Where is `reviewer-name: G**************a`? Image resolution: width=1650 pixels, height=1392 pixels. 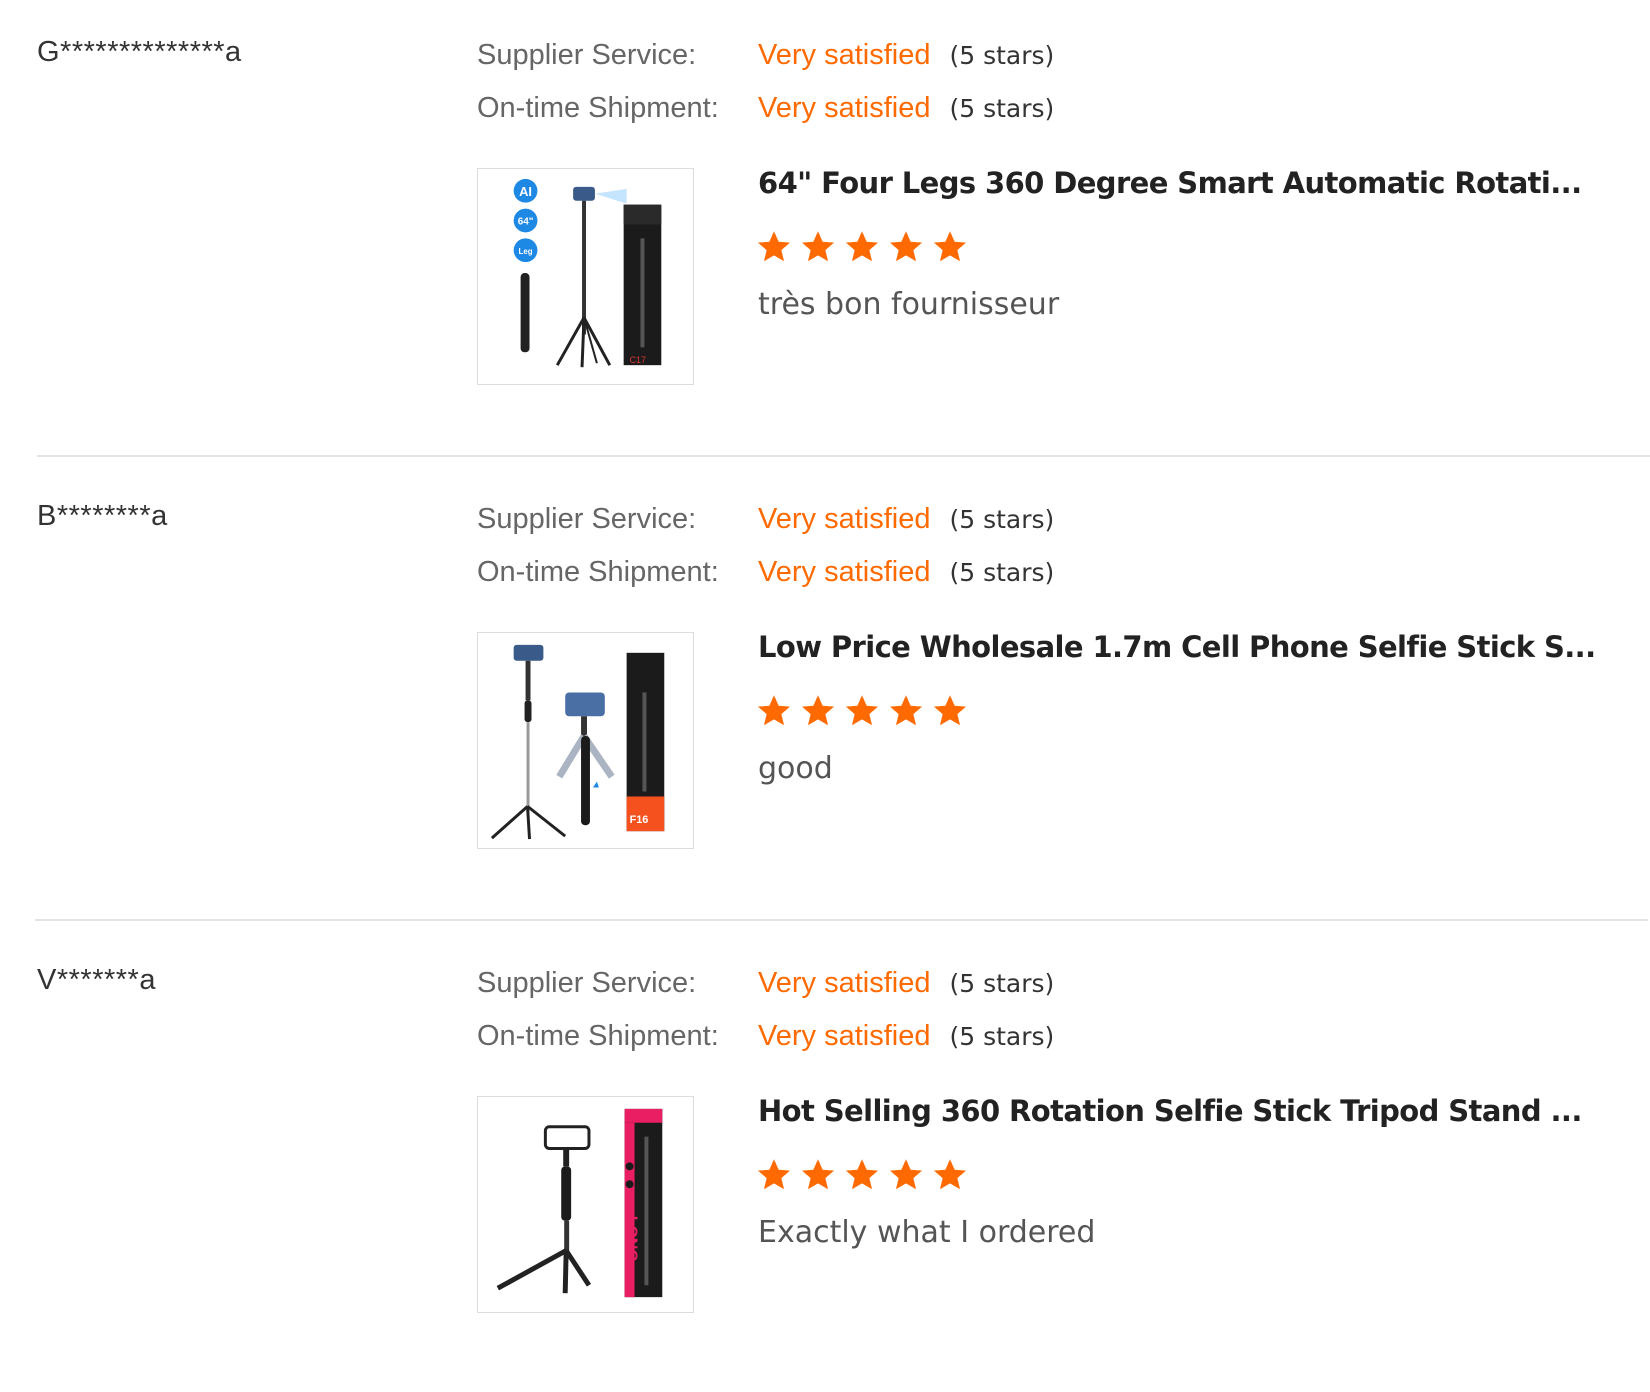 reviewer-name: G**************a is located at coordinates (139, 52).